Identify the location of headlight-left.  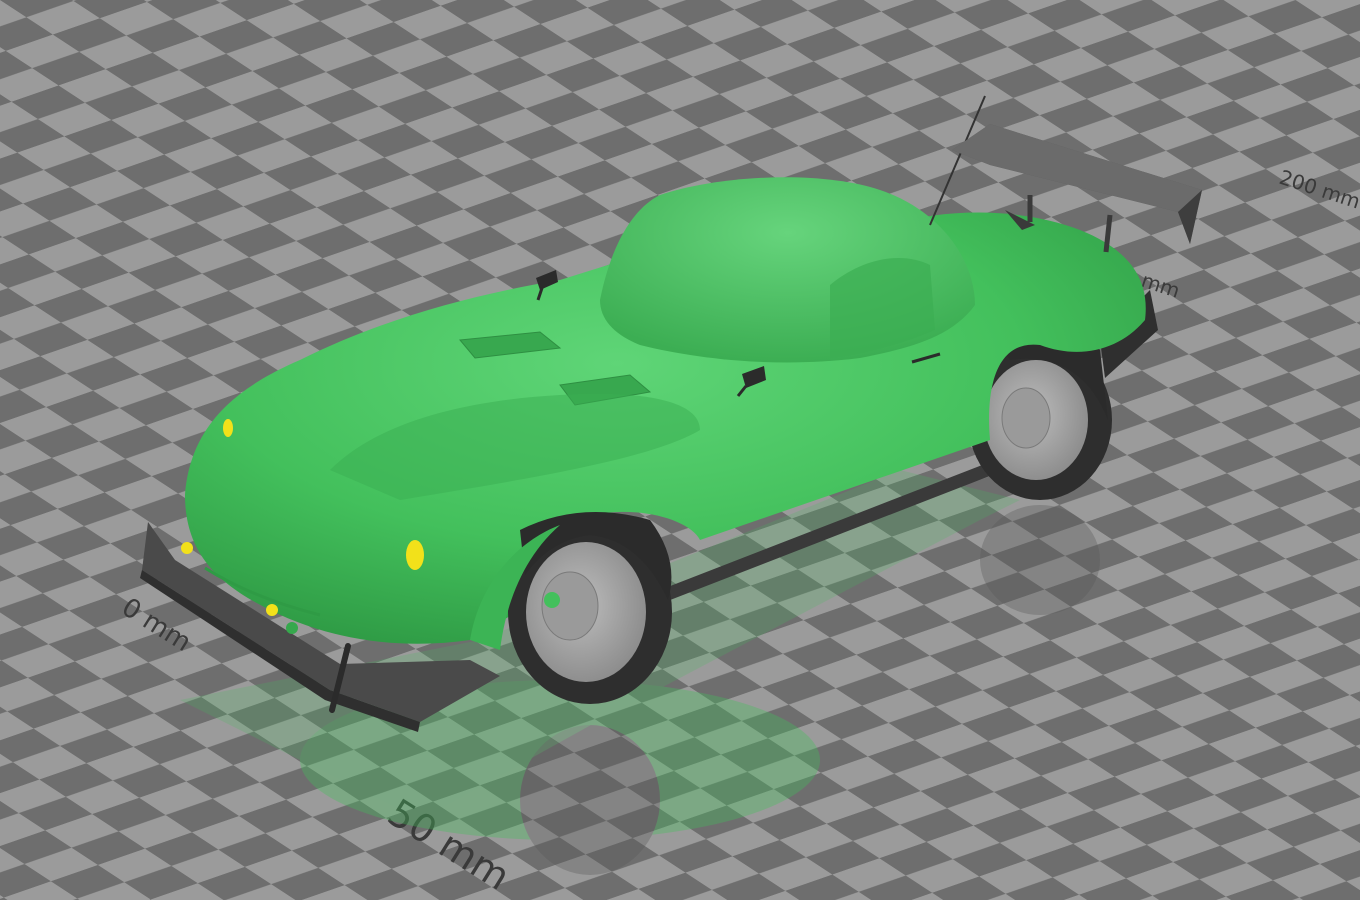
(228, 428).